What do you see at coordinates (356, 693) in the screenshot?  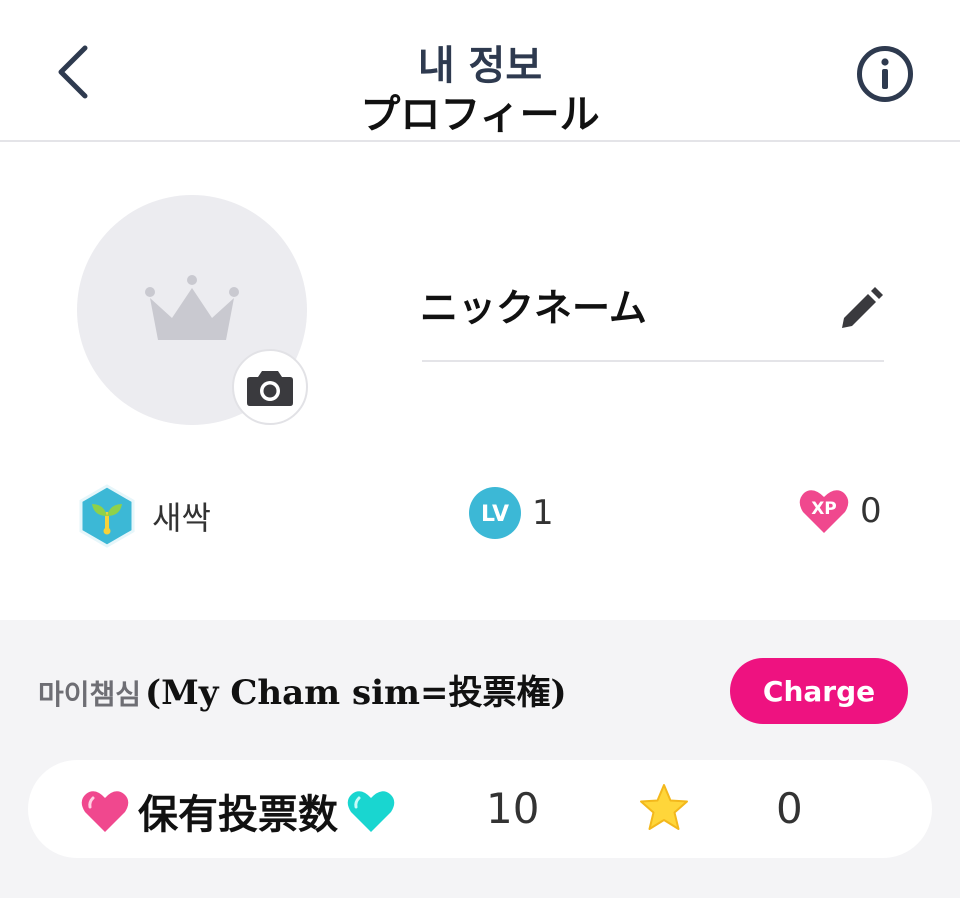 I see `mycham-label-english: (My Cham sim=投票権)` at bounding box center [356, 693].